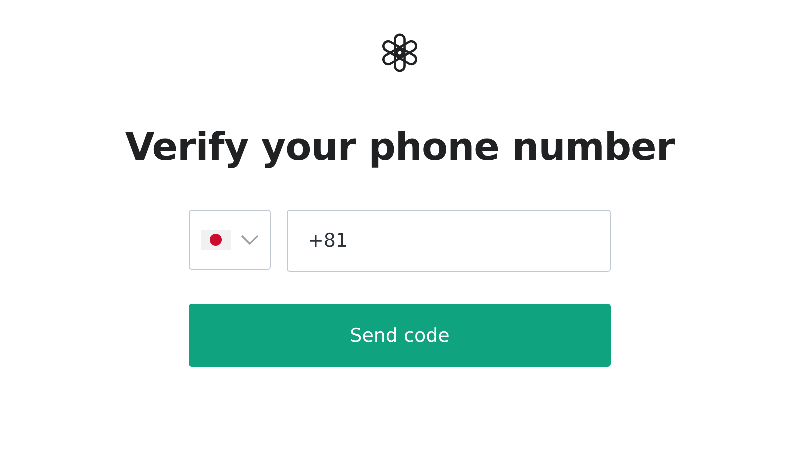 The image size is (800, 466). I want to click on phone-input: +81, so click(449, 241).